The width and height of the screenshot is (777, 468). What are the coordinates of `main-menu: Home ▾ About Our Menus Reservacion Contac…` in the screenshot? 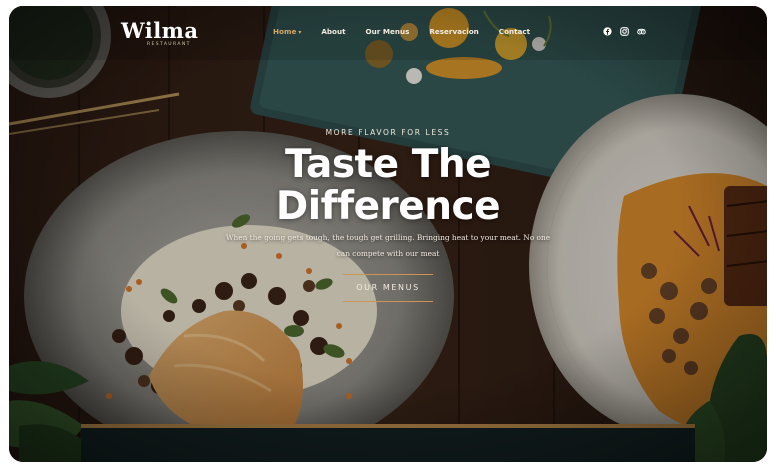 It's located at (411, 31).